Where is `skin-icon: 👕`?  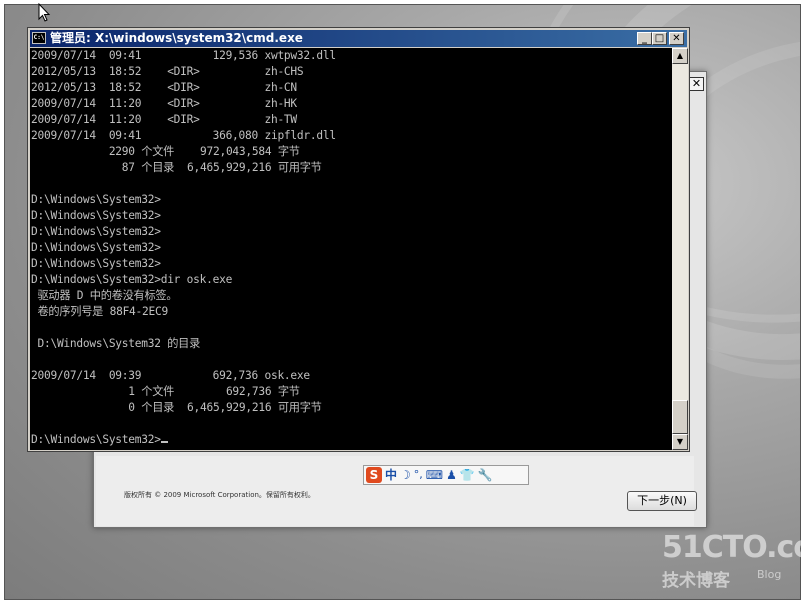
skin-icon: 👕 is located at coordinates (467, 475).